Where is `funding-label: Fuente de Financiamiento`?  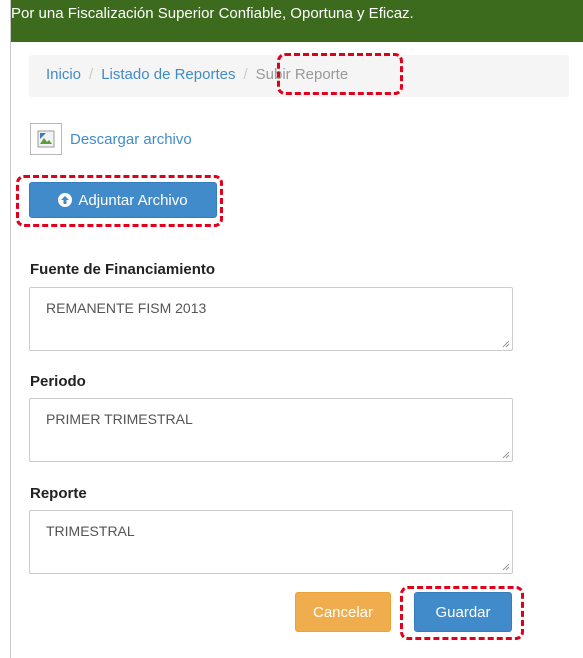
funding-label: Fuente de Financiamiento is located at coordinates (123, 269).